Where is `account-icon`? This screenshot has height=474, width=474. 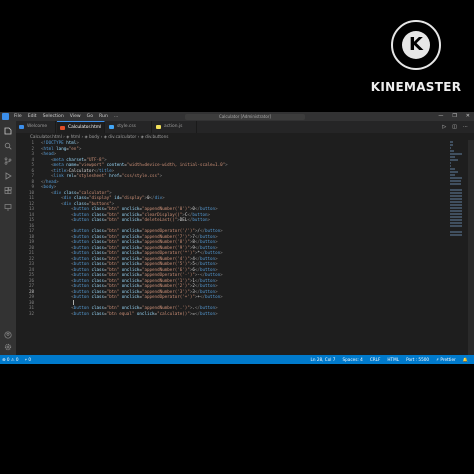
account-icon is located at coordinates (8, 335).